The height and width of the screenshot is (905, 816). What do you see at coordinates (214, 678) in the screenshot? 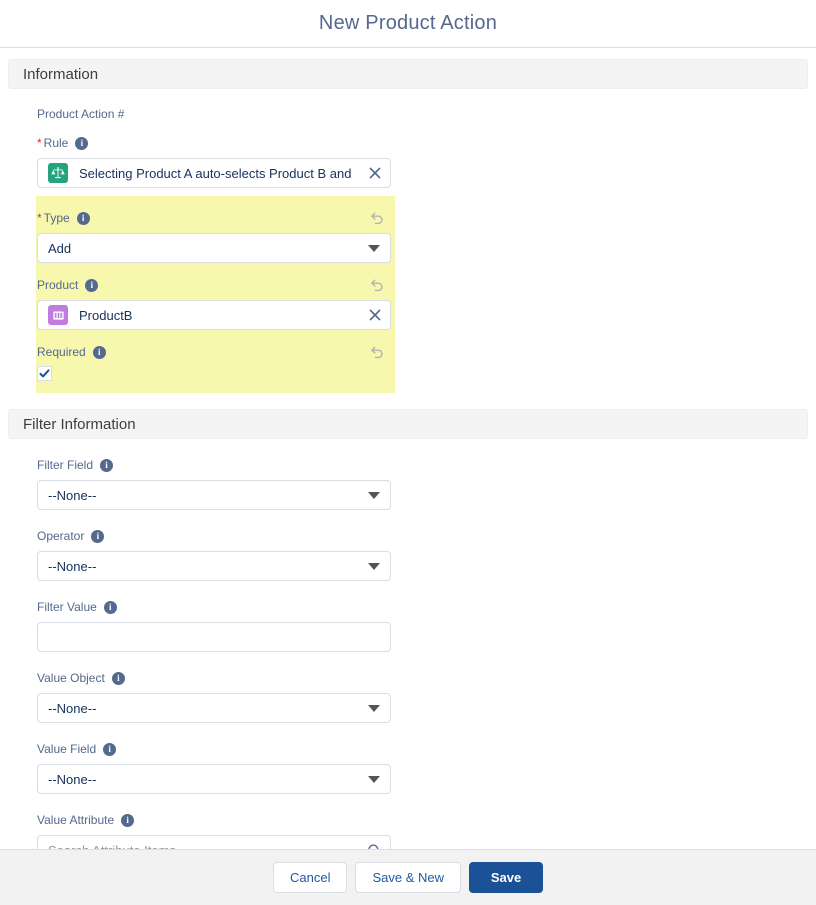
I see `field-label-row-value-object: Value Object i` at bounding box center [214, 678].